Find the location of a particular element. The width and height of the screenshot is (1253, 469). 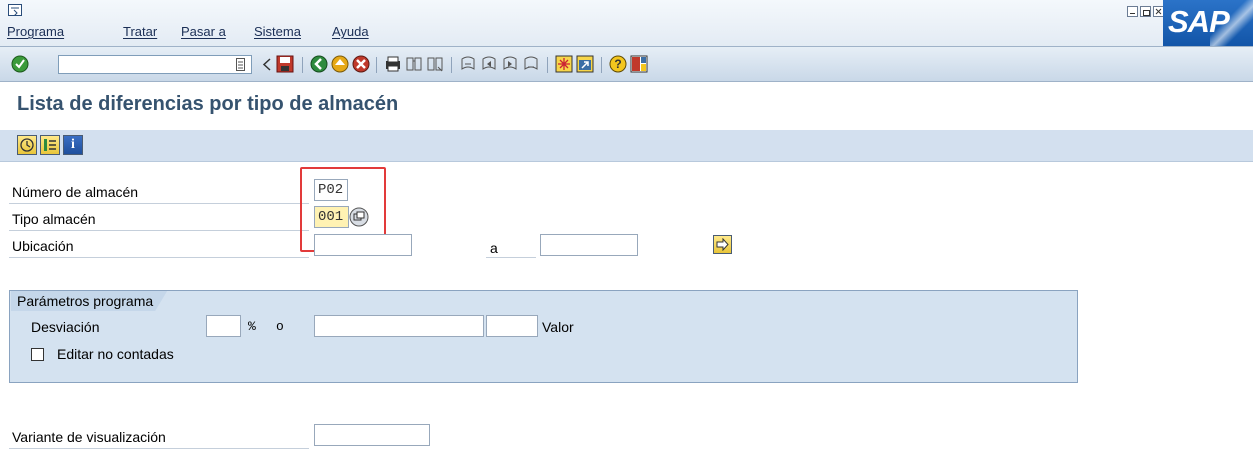

editar-no-contadas-checkbox is located at coordinates (37, 354).